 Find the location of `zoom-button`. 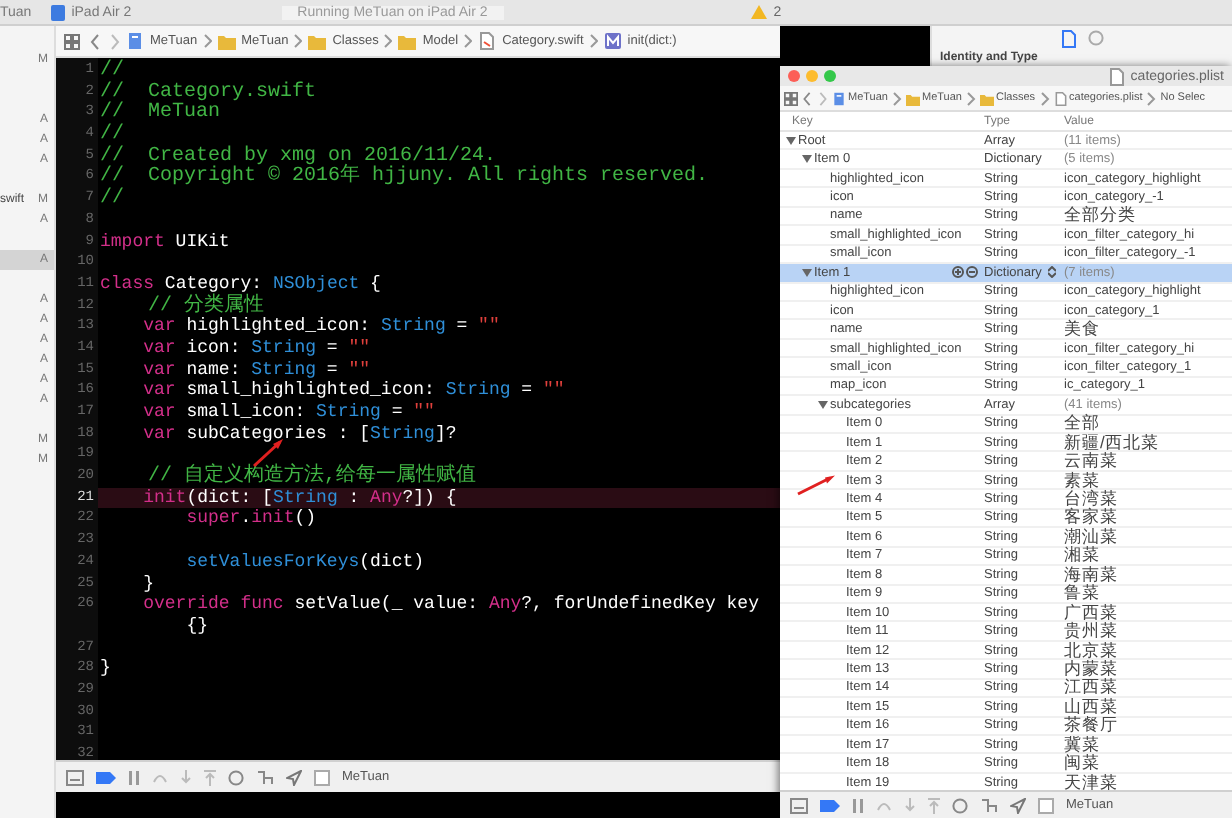

zoom-button is located at coordinates (830, 76).